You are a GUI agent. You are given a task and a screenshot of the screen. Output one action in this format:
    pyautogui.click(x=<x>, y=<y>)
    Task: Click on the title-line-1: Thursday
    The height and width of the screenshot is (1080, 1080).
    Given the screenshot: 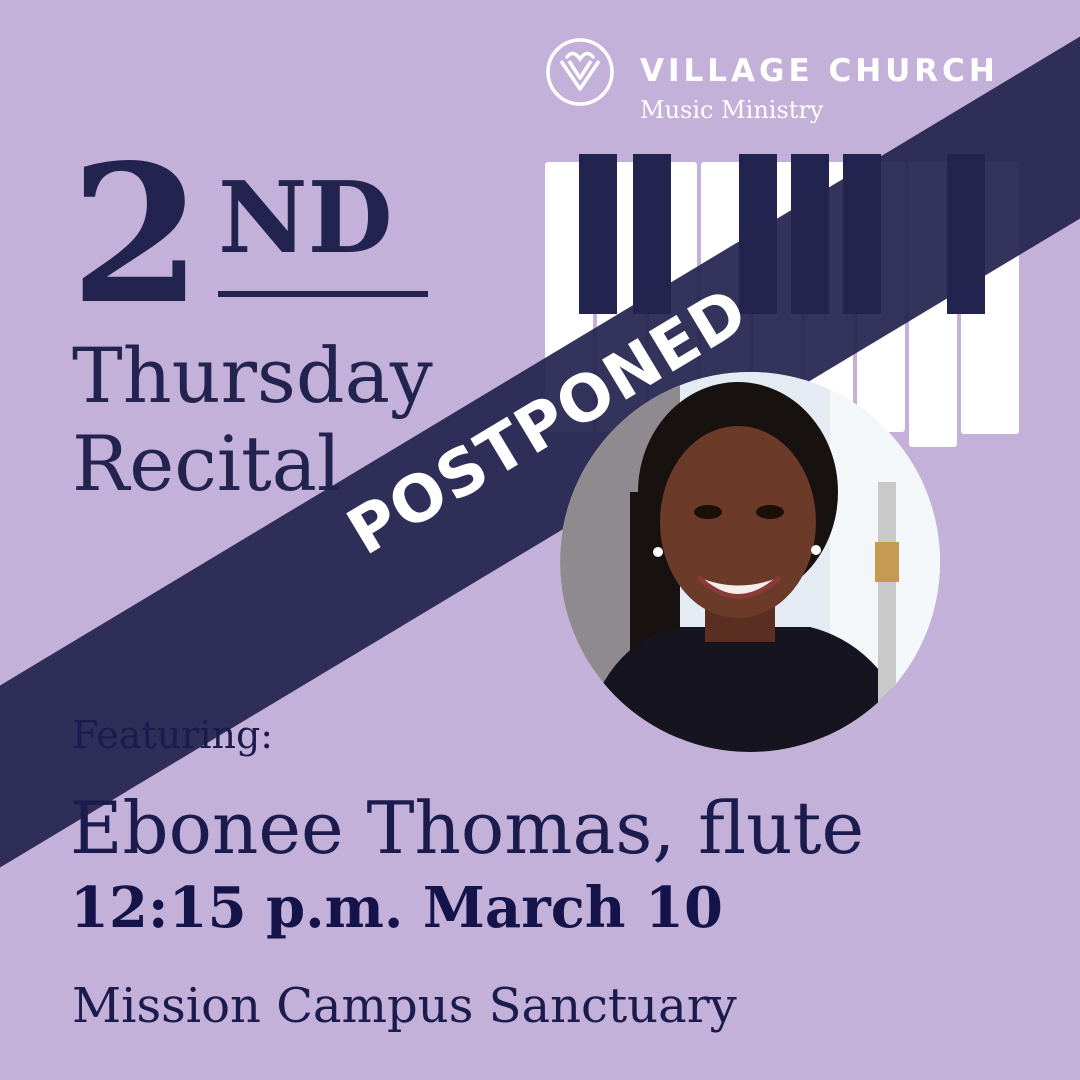 What is the action you would take?
    pyautogui.click(x=252, y=375)
    